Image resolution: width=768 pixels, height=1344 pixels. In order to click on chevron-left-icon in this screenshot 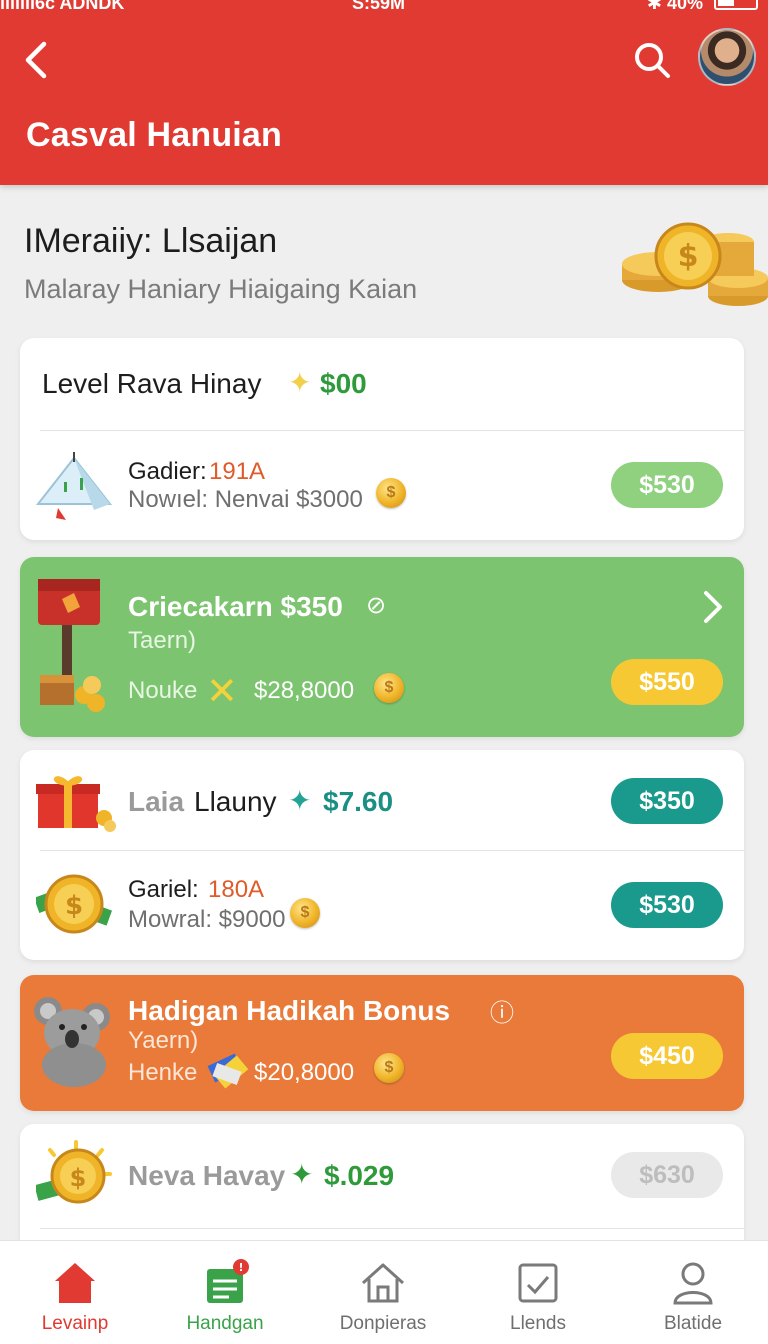, I will do `click(36, 60)`.